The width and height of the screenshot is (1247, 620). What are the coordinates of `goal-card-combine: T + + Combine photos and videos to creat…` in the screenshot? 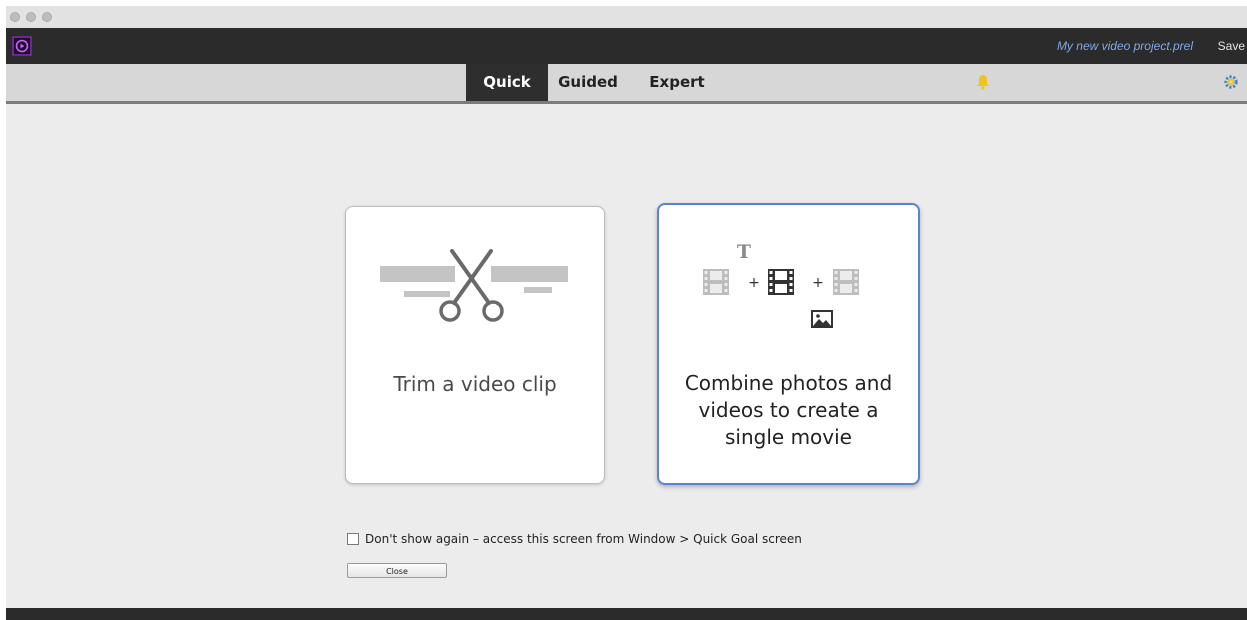 It's located at (788, 344).